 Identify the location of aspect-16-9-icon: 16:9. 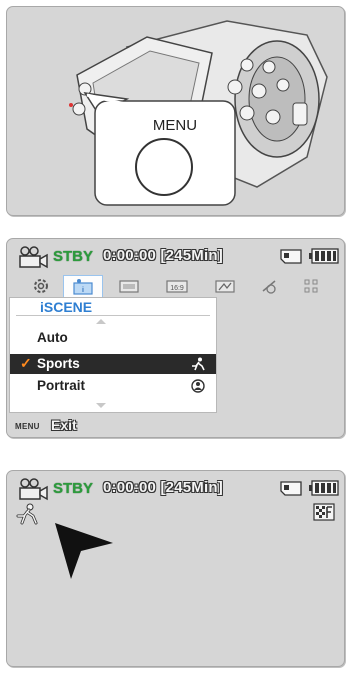
(177, 286).